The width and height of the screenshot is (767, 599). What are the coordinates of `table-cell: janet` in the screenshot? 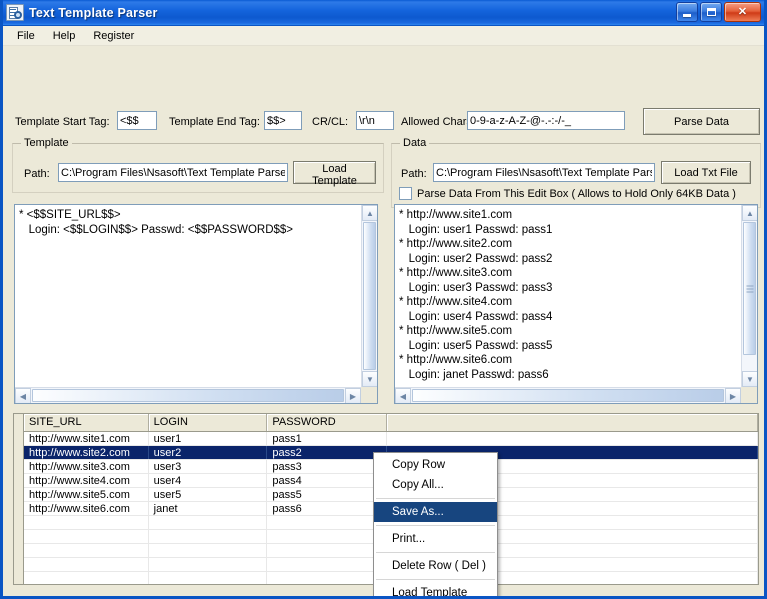 It's located at (208, 508).